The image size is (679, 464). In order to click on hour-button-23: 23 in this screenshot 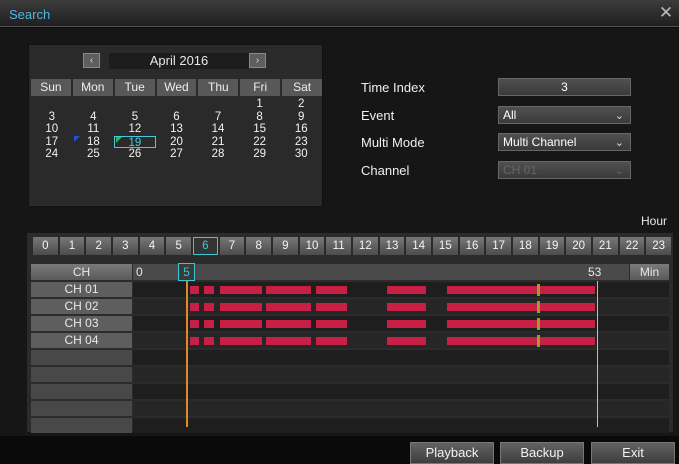, I will do `click(658, 246)`.